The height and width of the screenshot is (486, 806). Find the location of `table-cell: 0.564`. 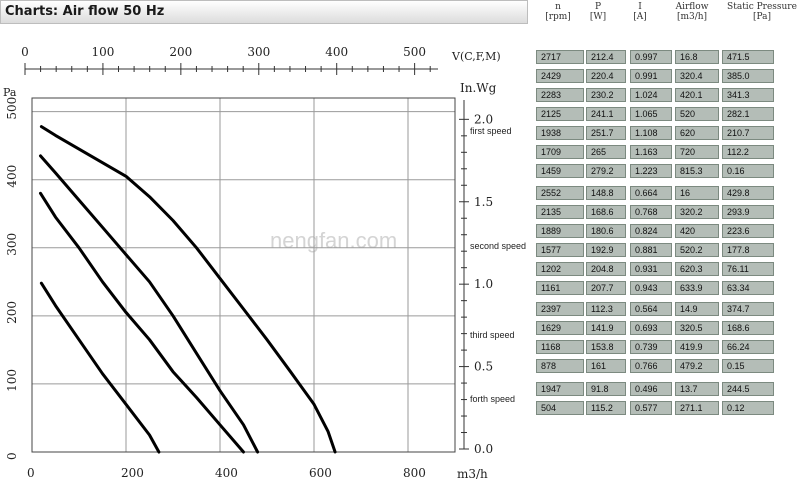

table-cell: 0.564 is located at coordinates (651, 309).